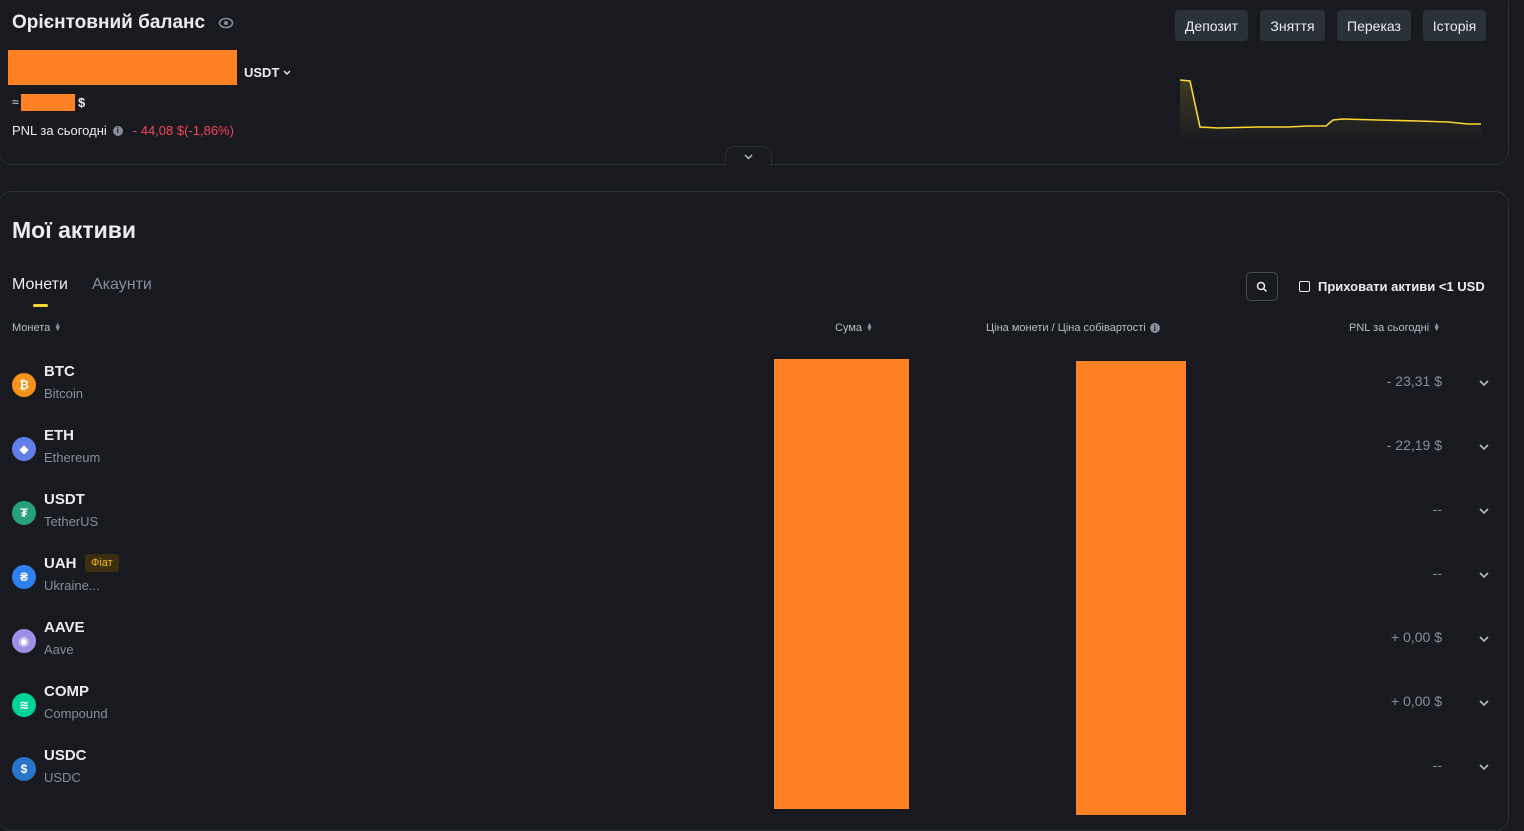  I want to click on tab-coins: Монети, so click(40, 285).